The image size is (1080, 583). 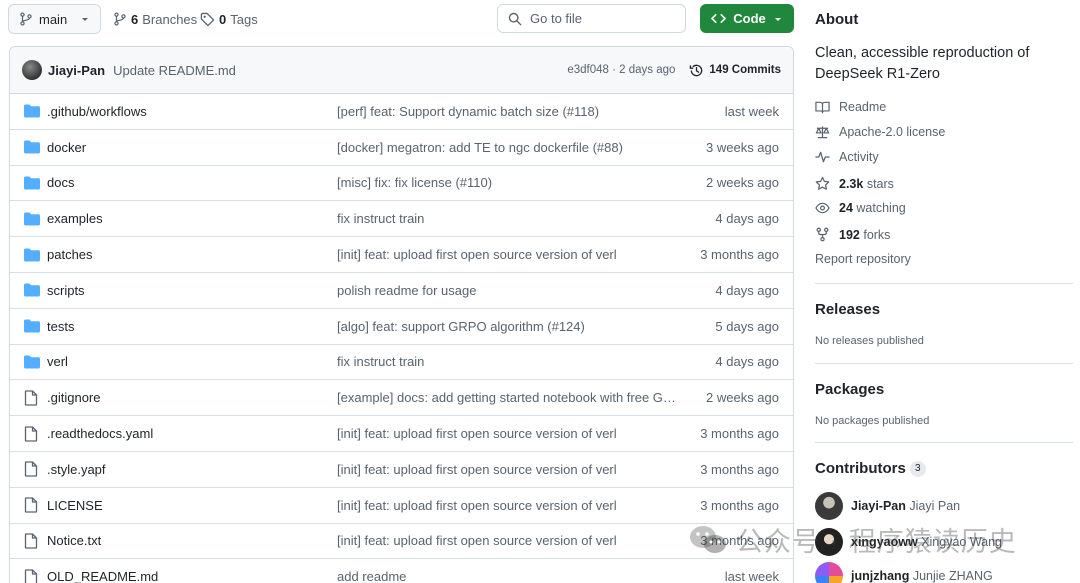 I want to click on file-name-link: docker, so click(x=66, y=147).